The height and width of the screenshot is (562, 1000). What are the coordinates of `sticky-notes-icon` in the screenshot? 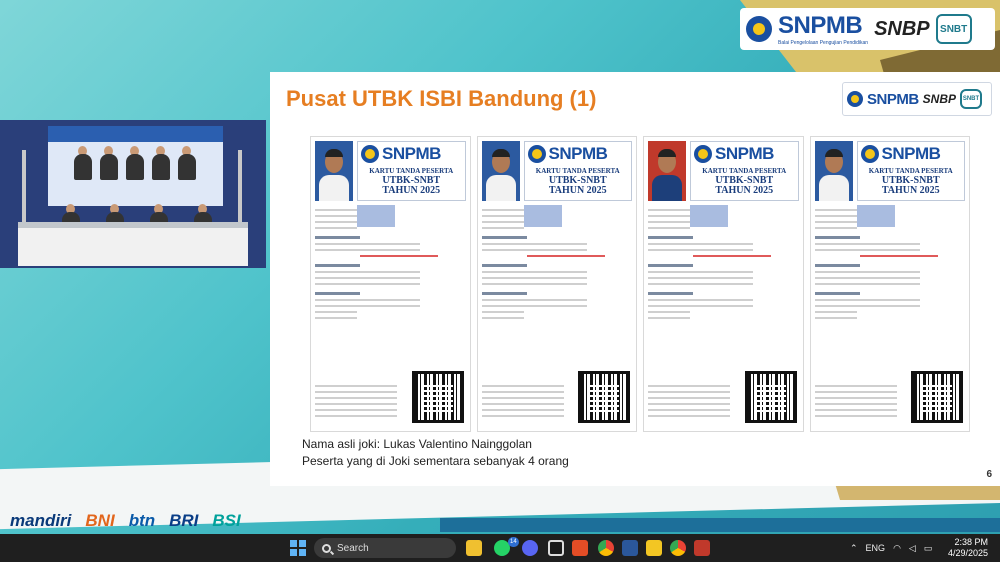 It's located at (654, 548).